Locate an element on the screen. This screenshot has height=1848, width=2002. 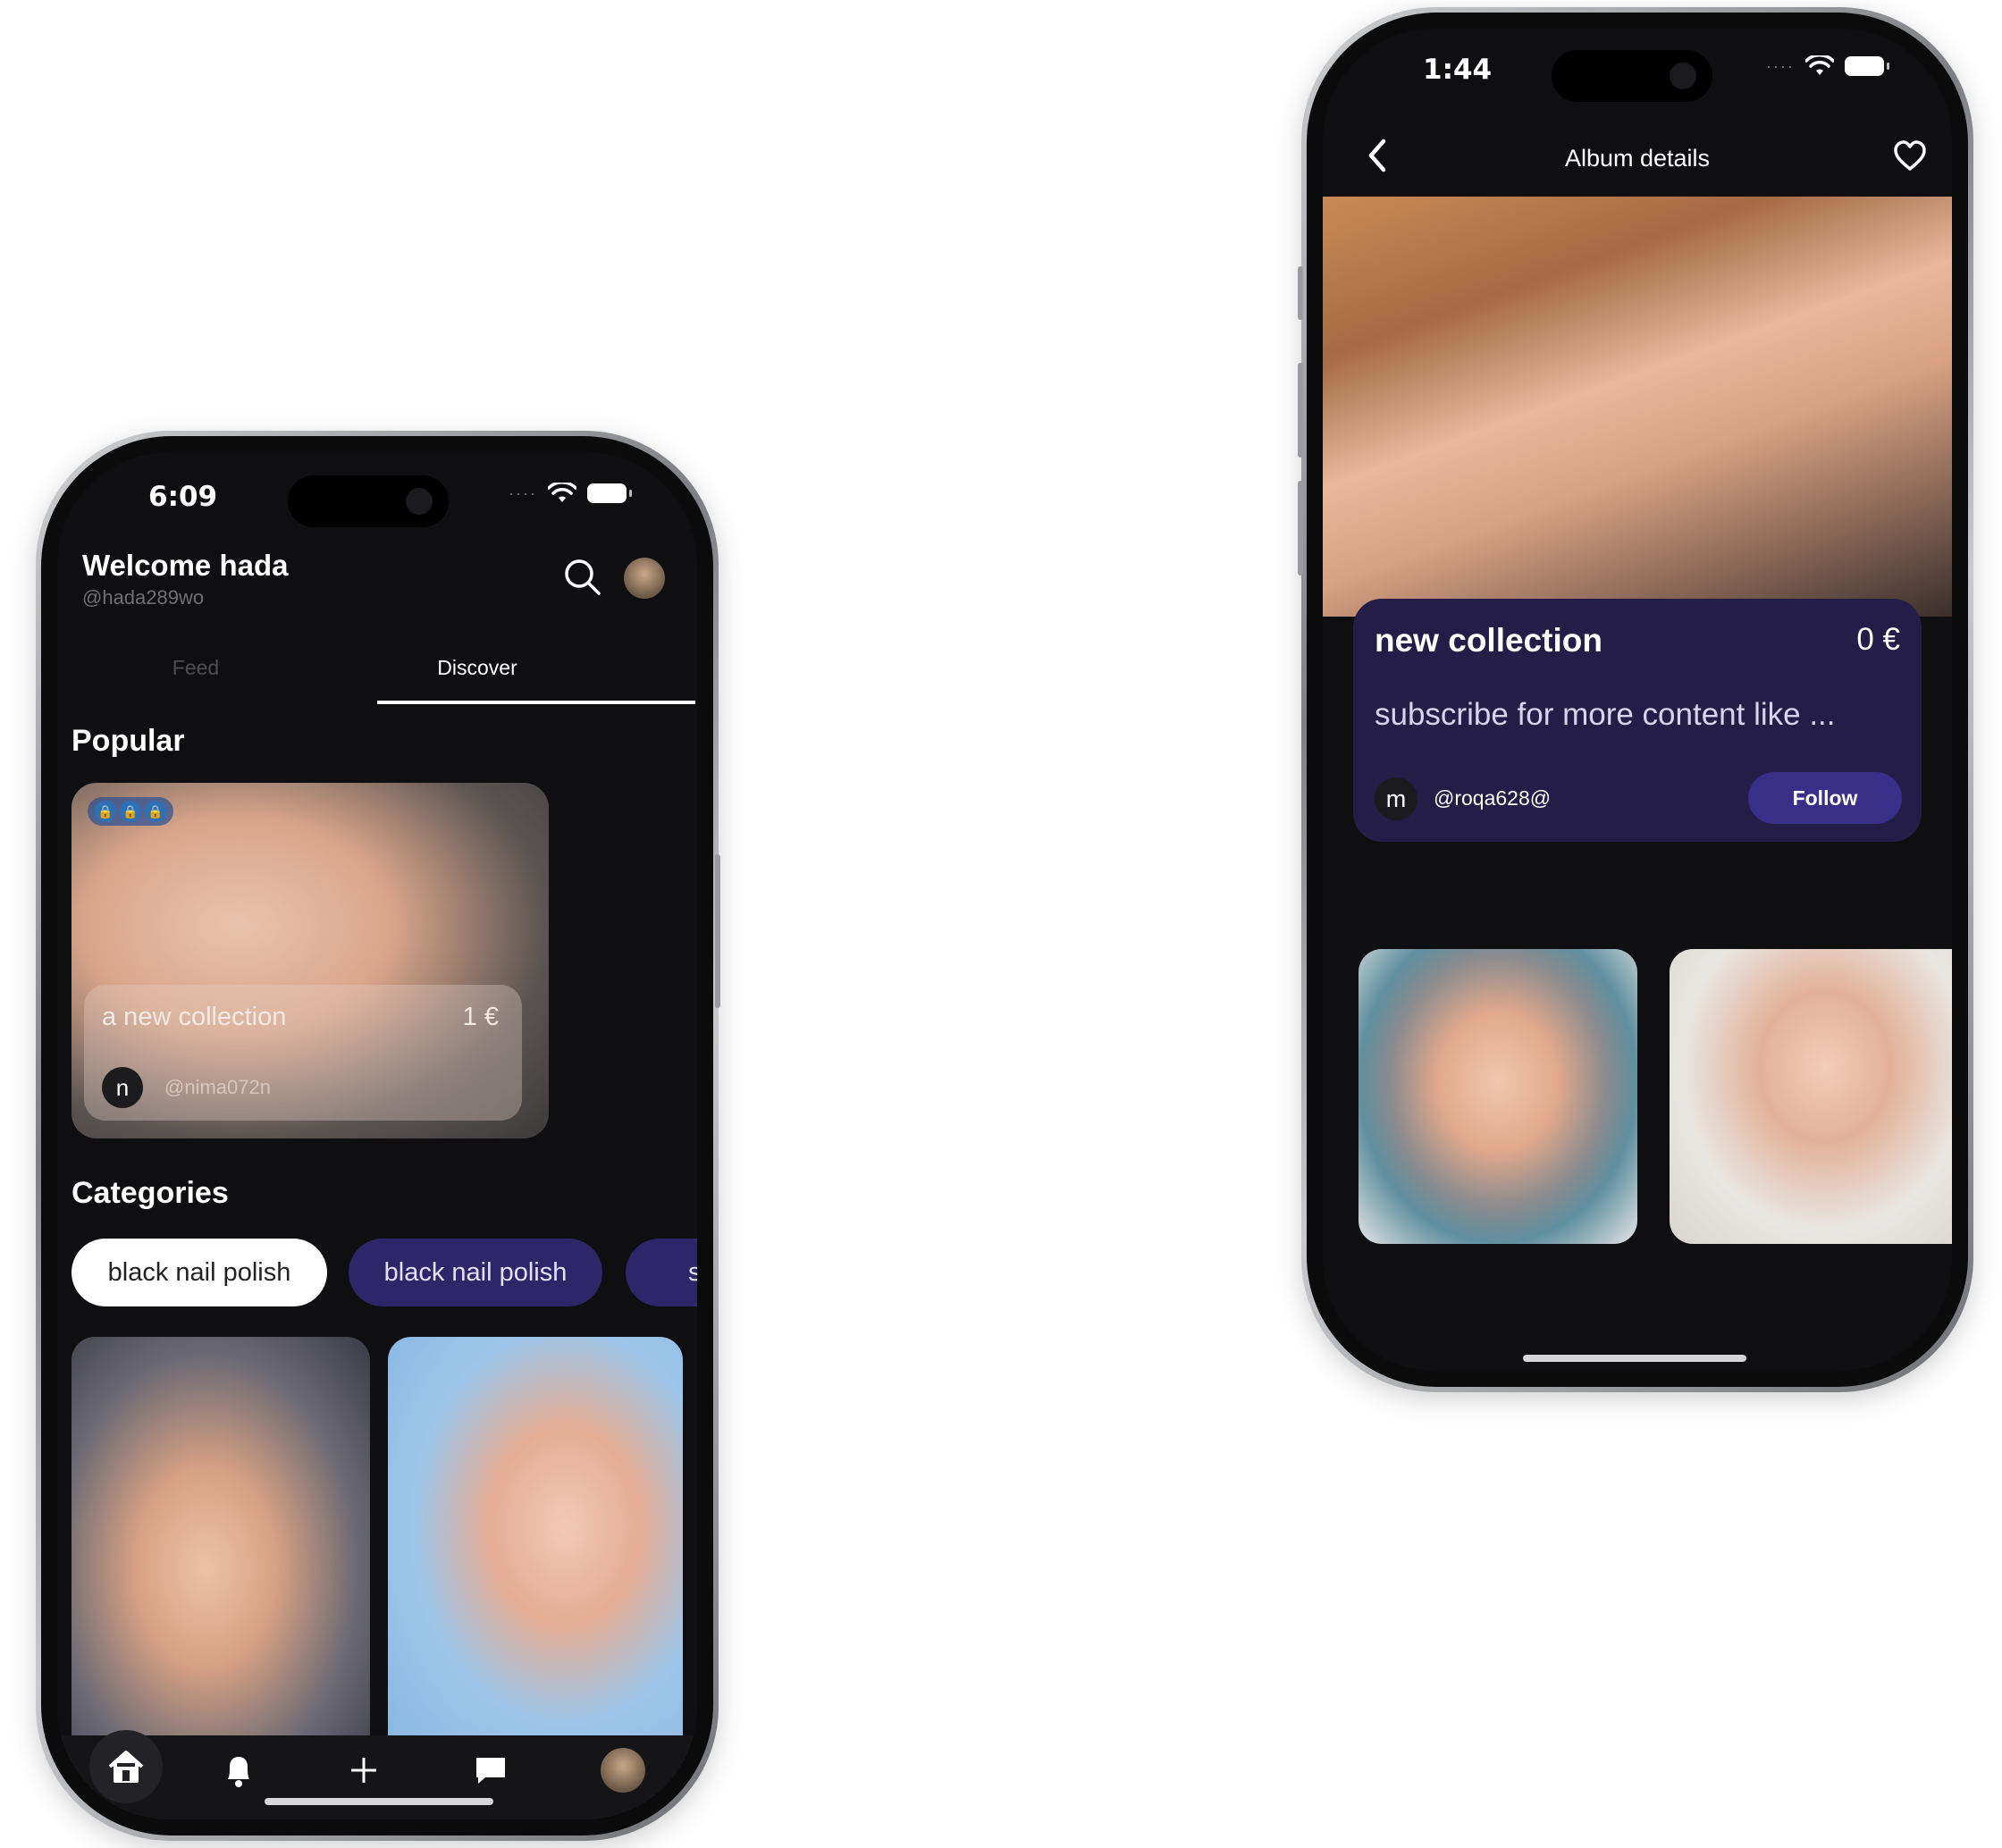
card-price: 1 € is located at coordinates (481, 1017).